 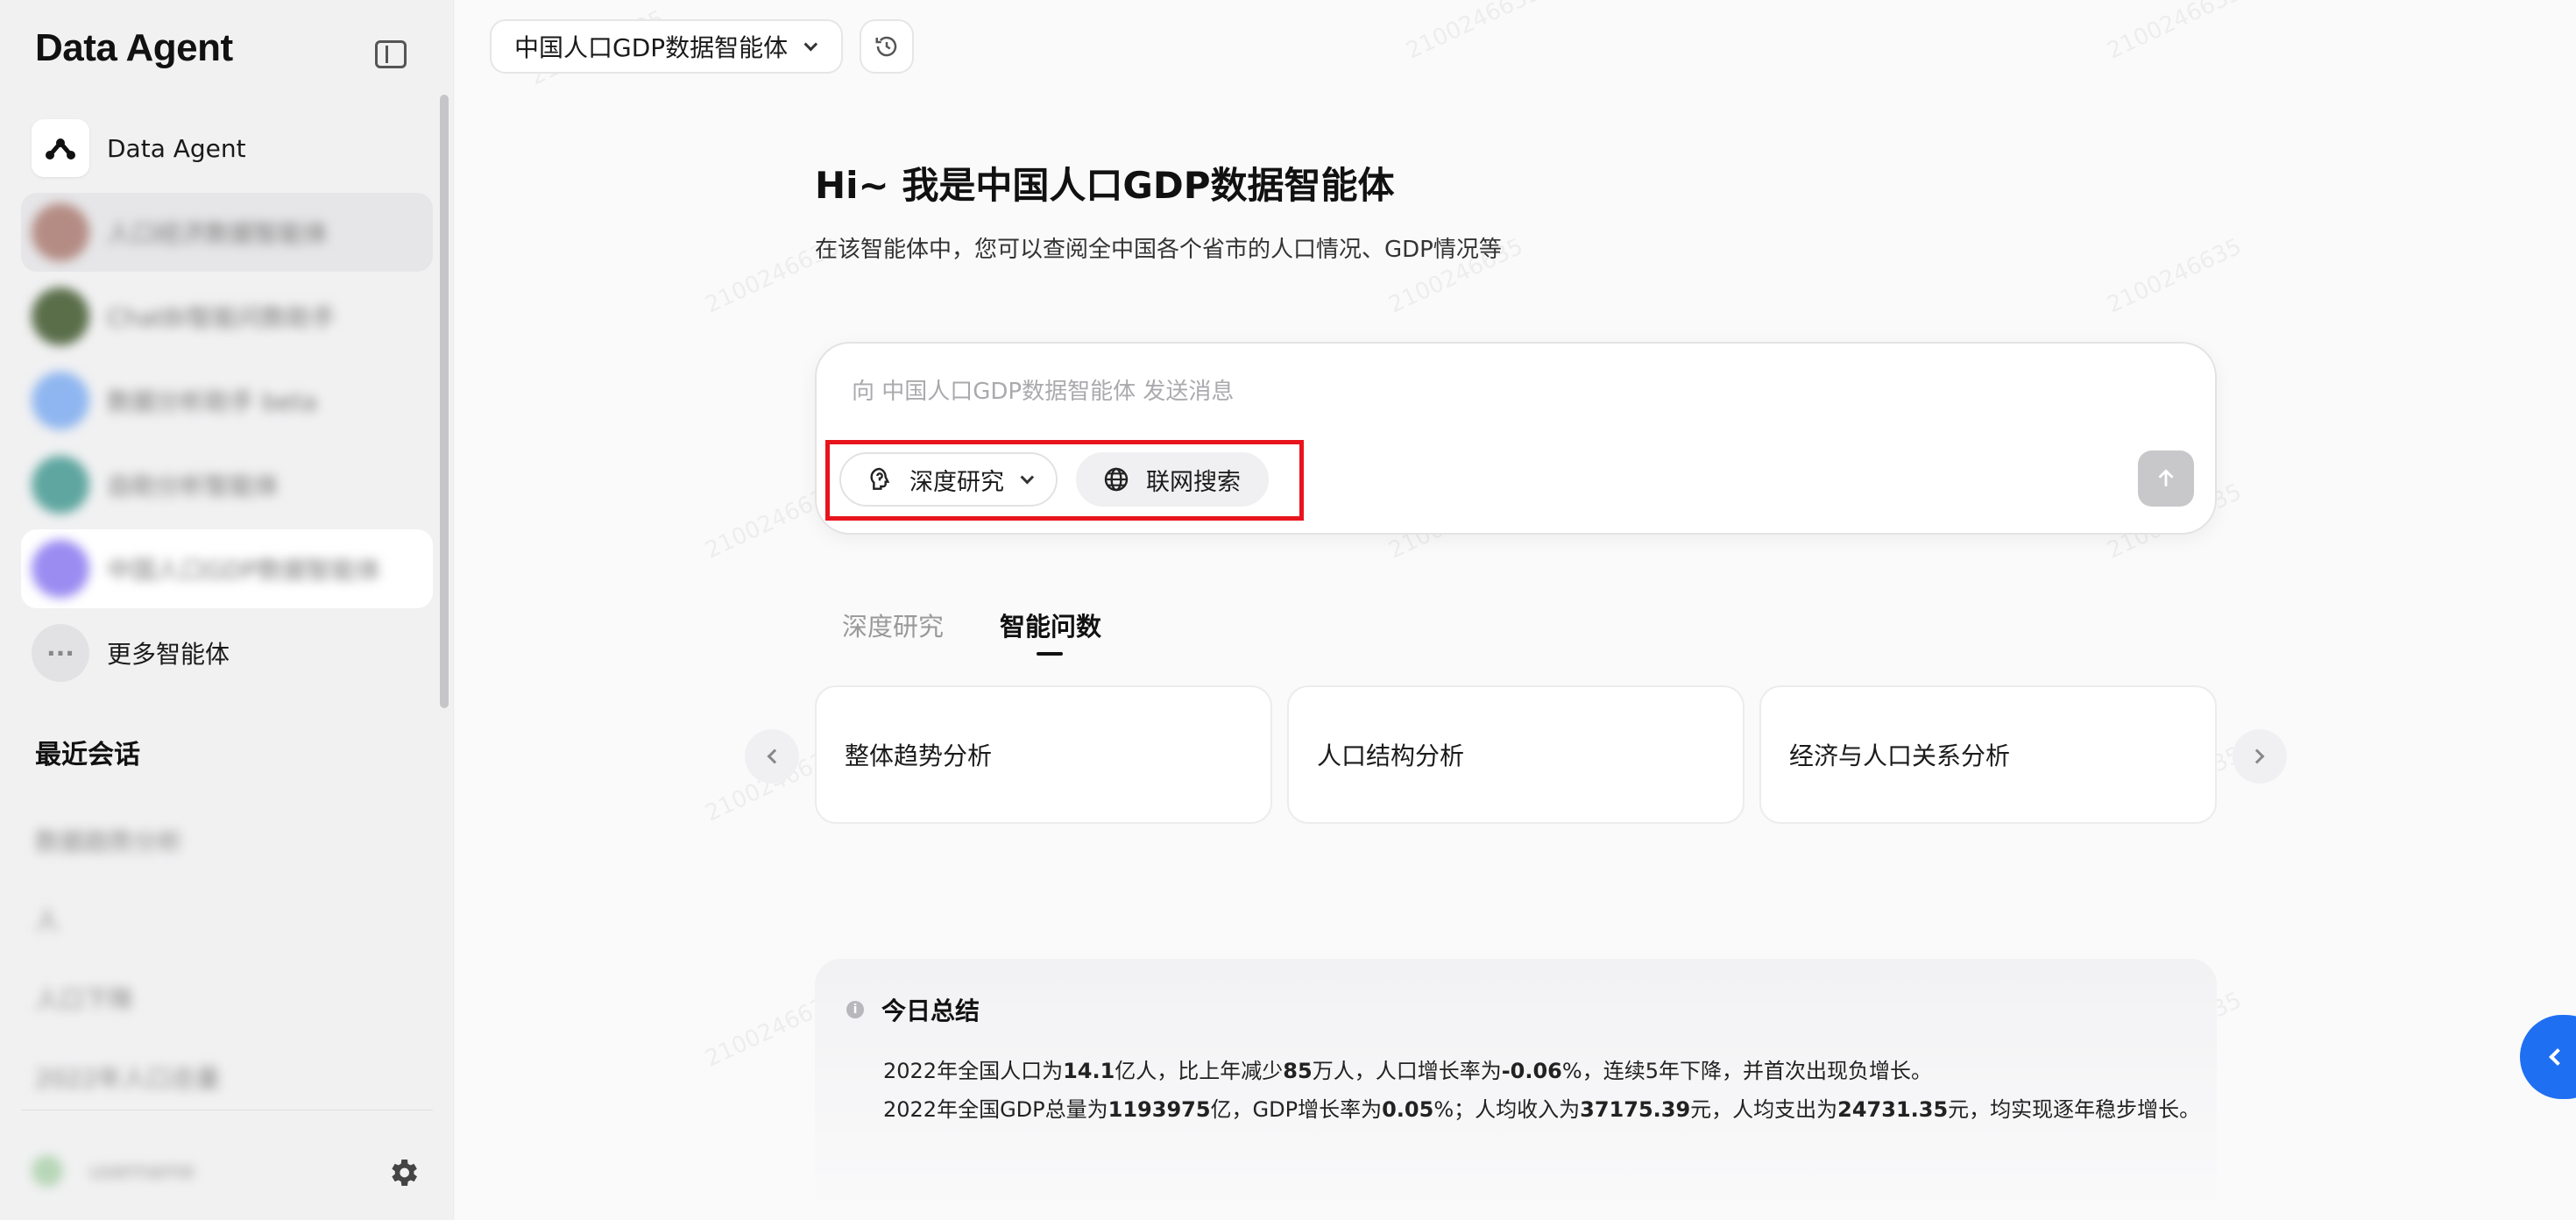 I want to click on agent-name: 人口经济数据智能体, so click(x=218, y=233).